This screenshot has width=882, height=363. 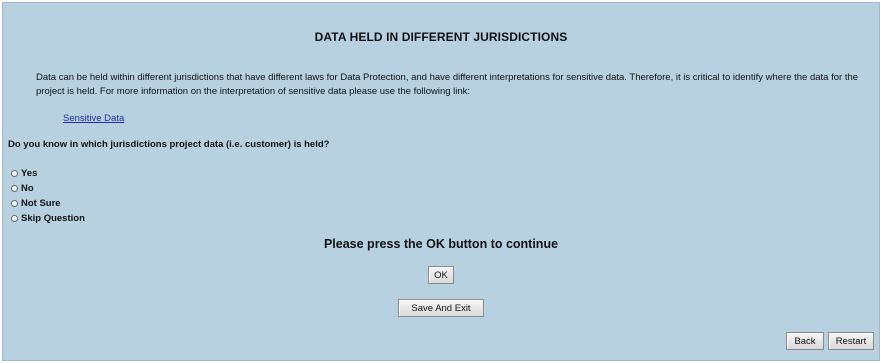 I want to click on option-label: Skip Question, so click(x=53, y=218).